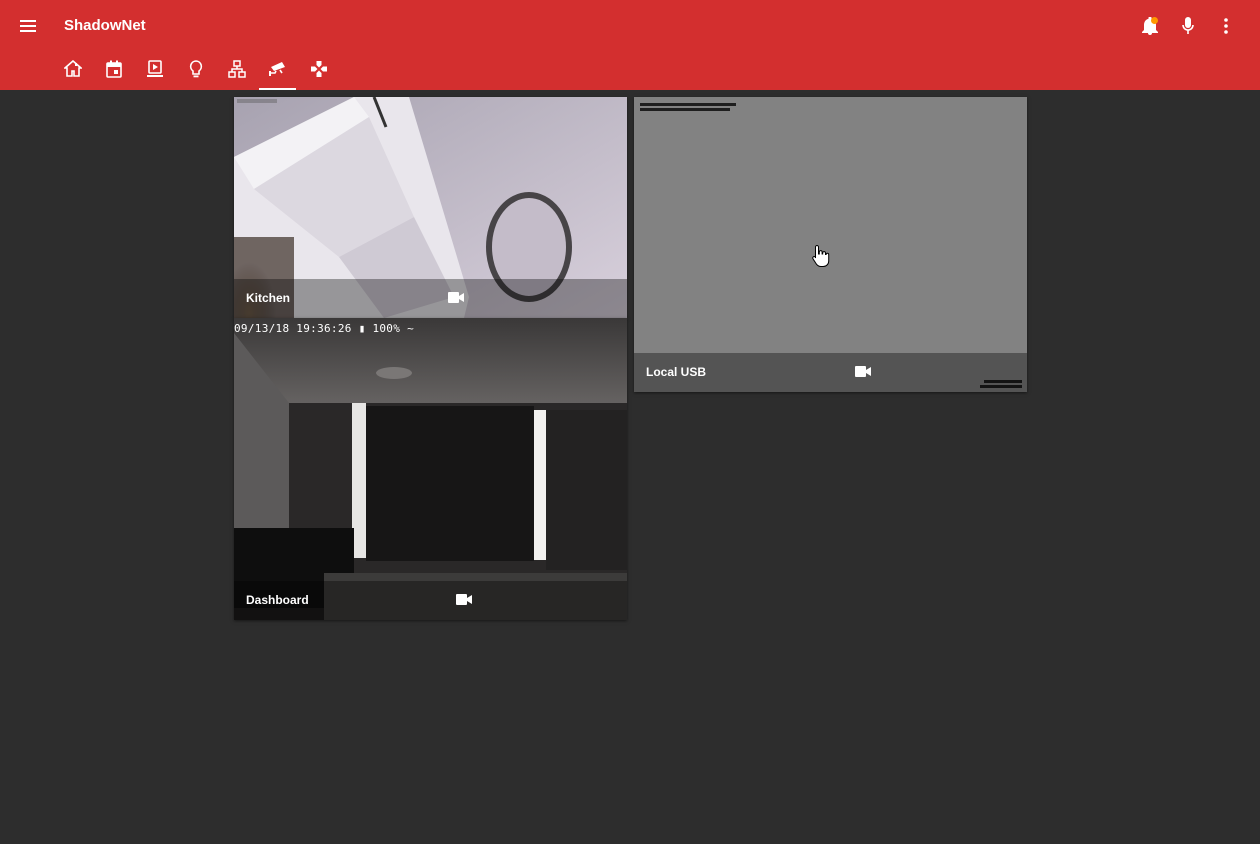 The height and width of the screenshot is (844, 1260). I want to click on camera-card-dashboard: 09/13/18 19:36:26 ▮ 100% ~ Dashboard, so click(430, 469).